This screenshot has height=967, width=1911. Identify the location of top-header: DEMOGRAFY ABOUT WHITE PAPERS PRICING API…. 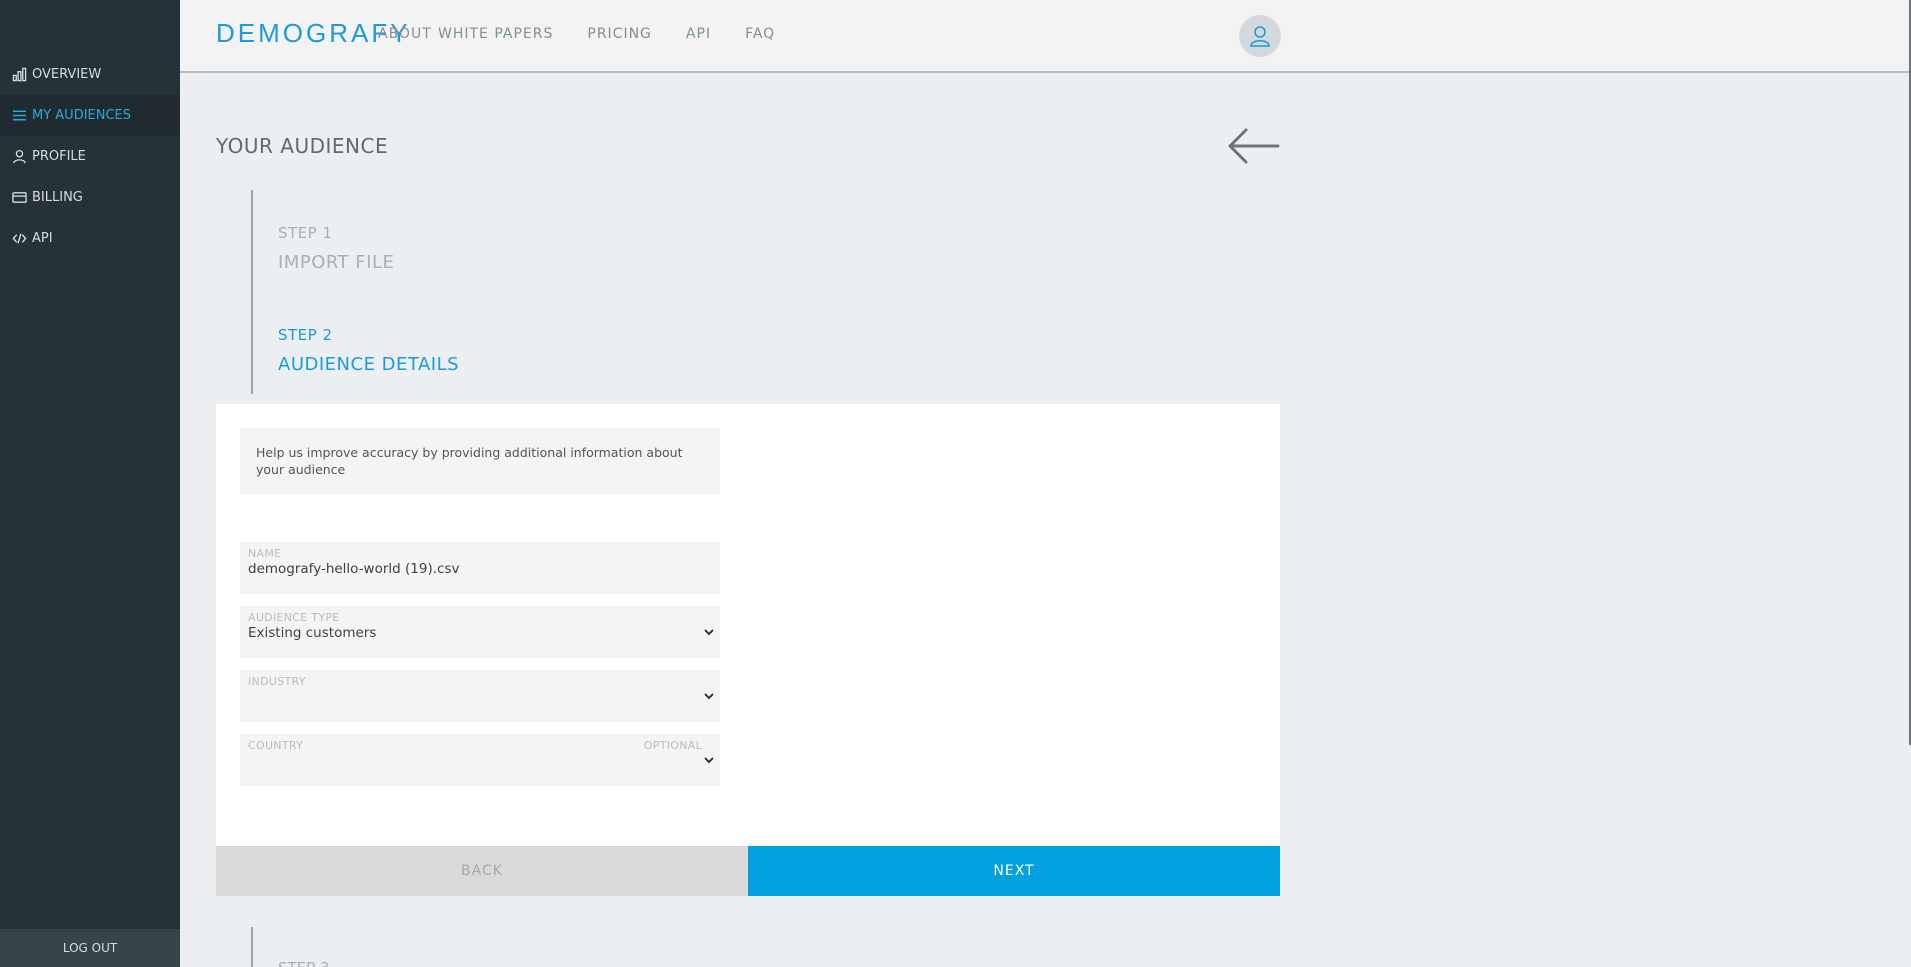
(1045, 36).